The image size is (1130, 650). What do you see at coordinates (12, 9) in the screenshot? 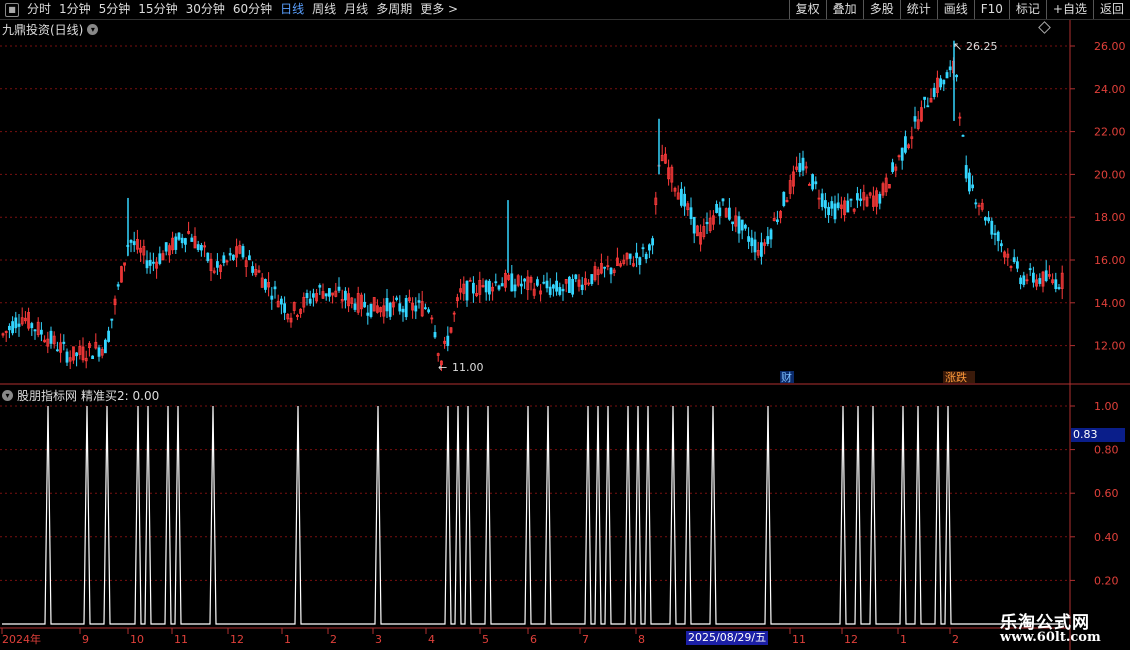
I see `panel-toggle-icon: ■` at bounding box center [12, 9].